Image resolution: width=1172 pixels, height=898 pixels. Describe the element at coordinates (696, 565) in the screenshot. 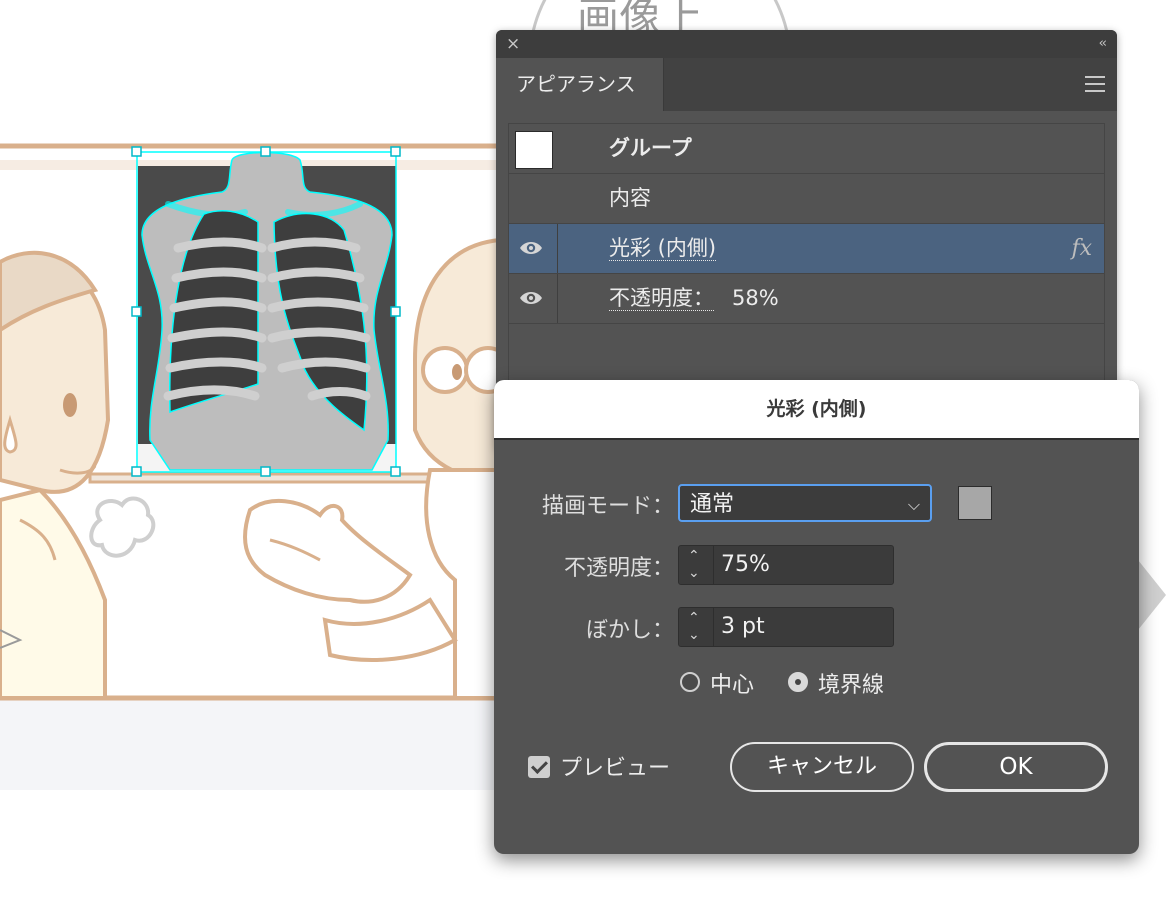

I see `opacity-stepper: ⌃ ⌄` at that location.